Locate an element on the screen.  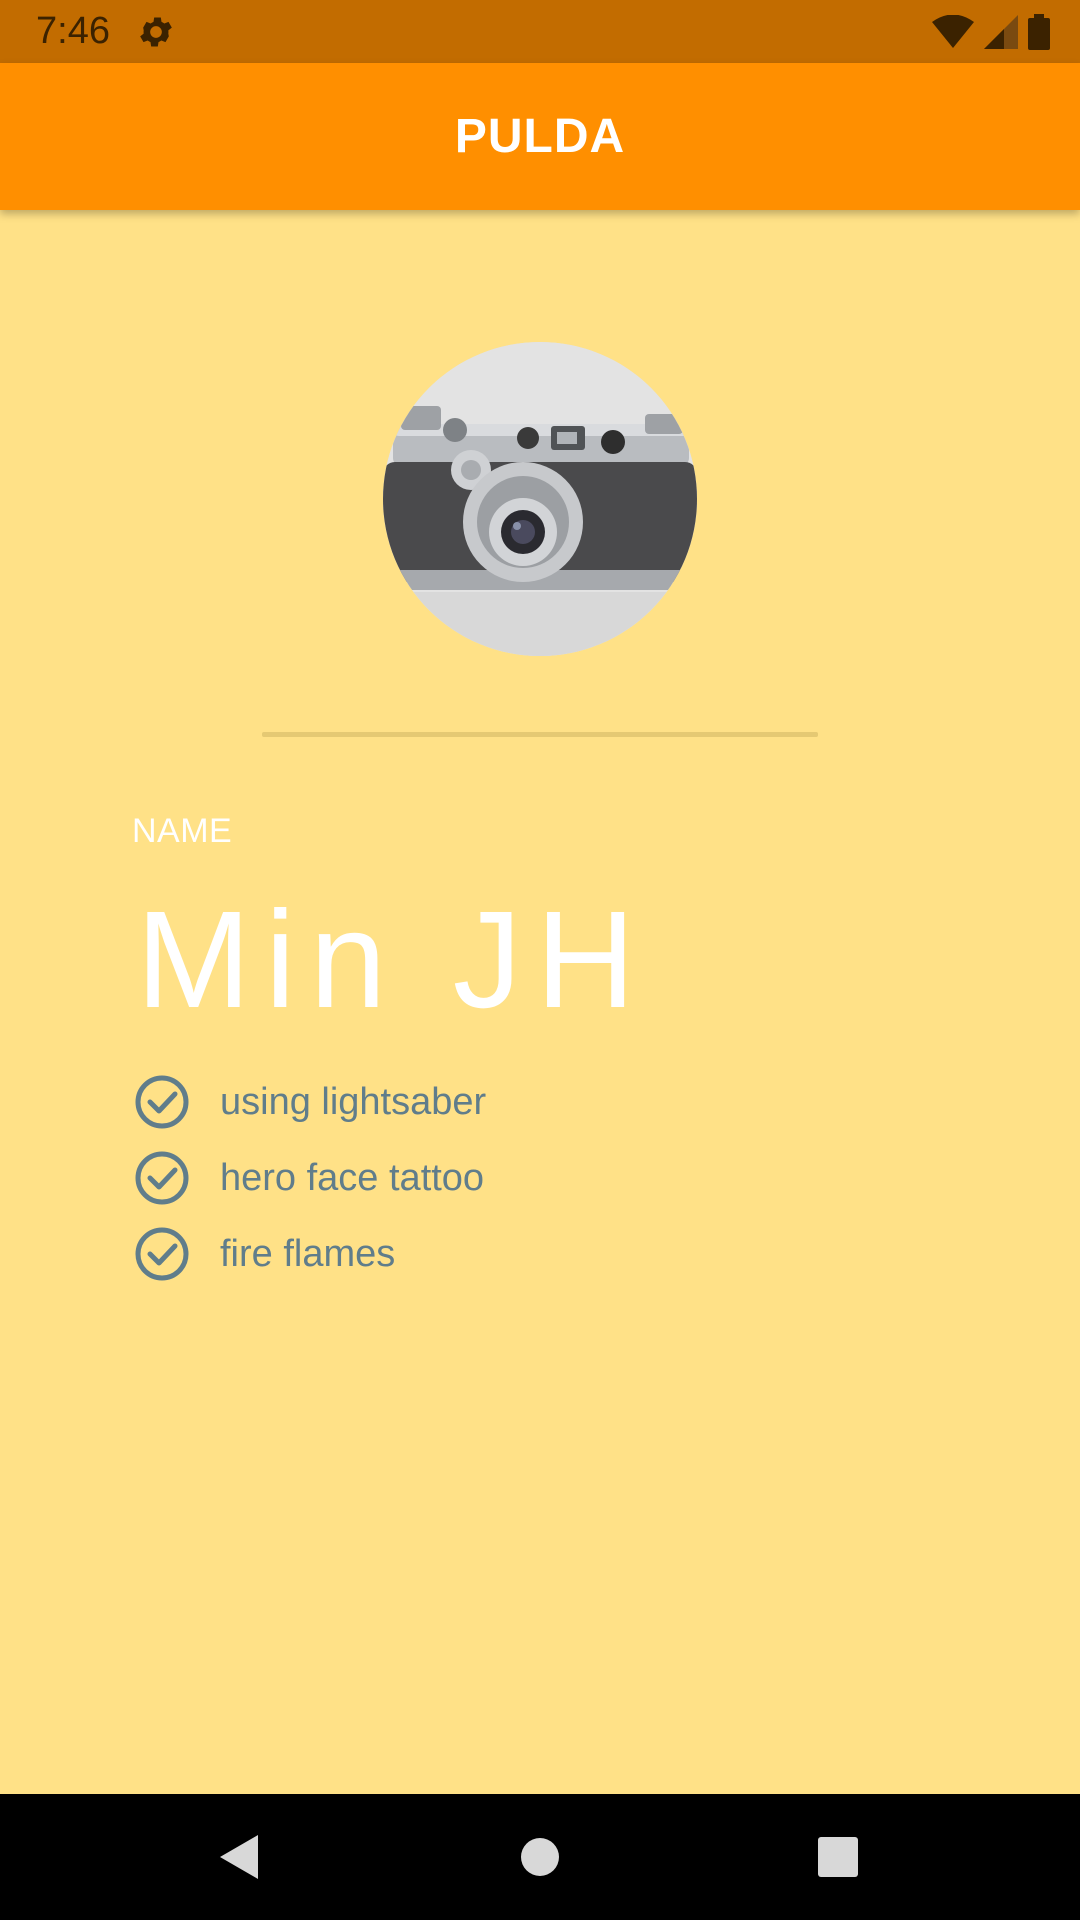
gear-icon is located at coordinates (156, 32).